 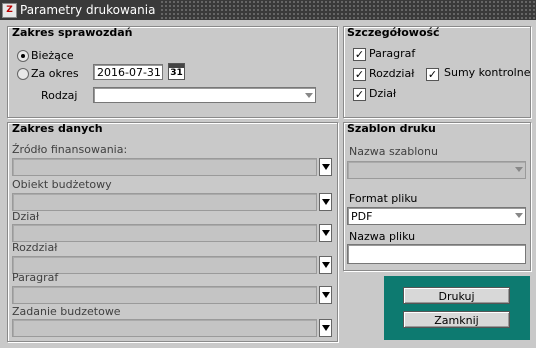 What do you see at coordinates (204, 95) in the screenshot?
I see `type-select` at bounding box center [204, 95].